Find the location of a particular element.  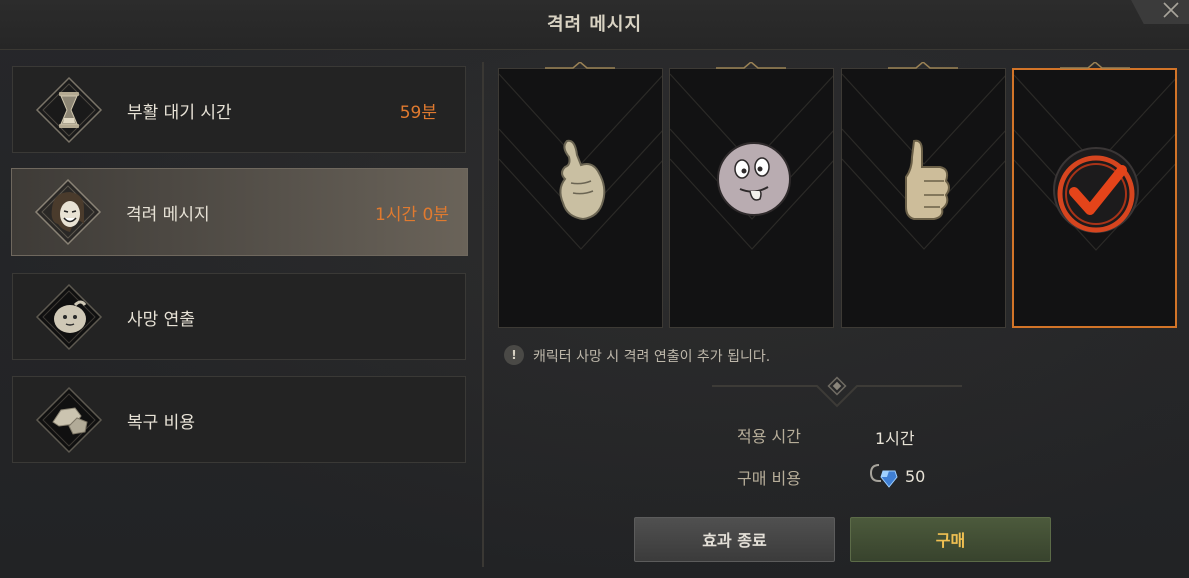

menu-item-label: 부활 대기 시간 is located at coordinates (179, 113).